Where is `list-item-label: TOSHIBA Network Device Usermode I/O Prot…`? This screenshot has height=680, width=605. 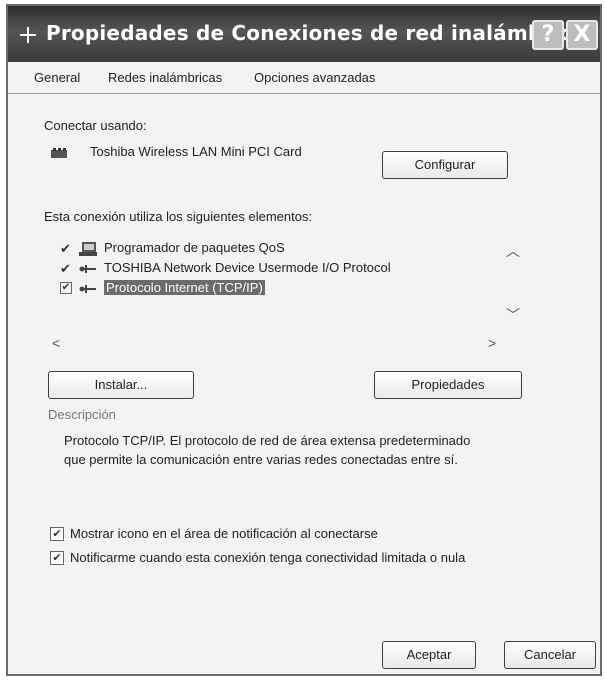
list-item-label: TOSHIBA Network Device Usermode I/O Prot… is located at coordinates (247, 267).